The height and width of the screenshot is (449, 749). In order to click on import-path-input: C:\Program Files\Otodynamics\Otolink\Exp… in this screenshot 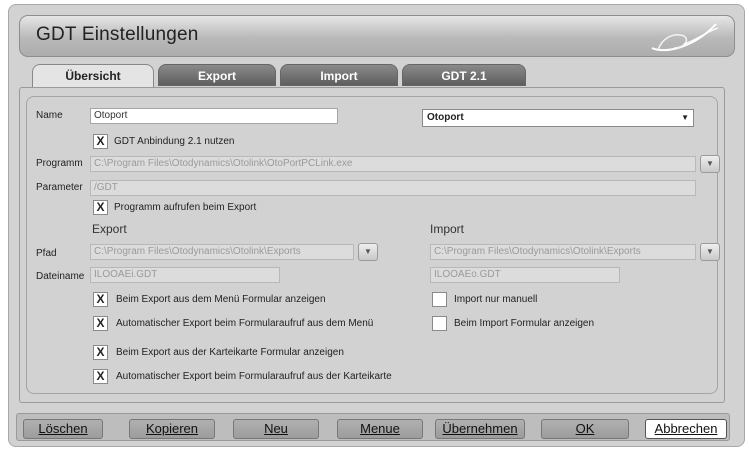, I will do `click(563, 252)`.